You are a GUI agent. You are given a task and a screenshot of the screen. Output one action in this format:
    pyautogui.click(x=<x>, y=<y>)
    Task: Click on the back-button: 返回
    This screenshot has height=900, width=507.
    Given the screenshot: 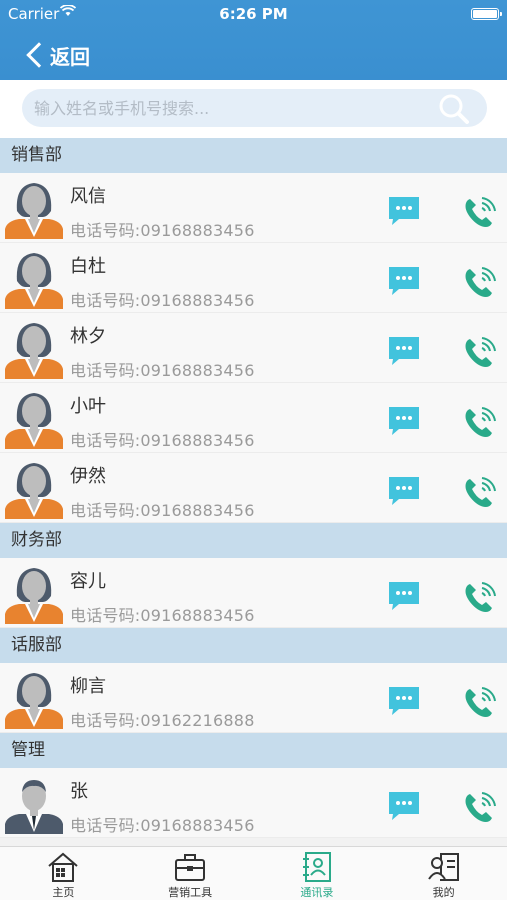 What is the action you would take?
    pyautogui.click(x=57, y=55)
    